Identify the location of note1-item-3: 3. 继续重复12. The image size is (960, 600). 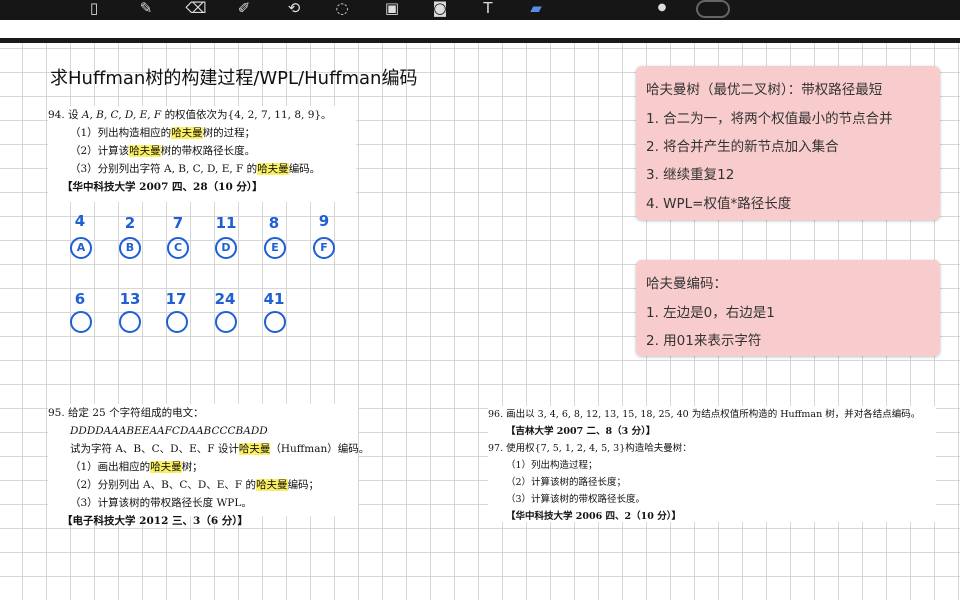
(690, 175).